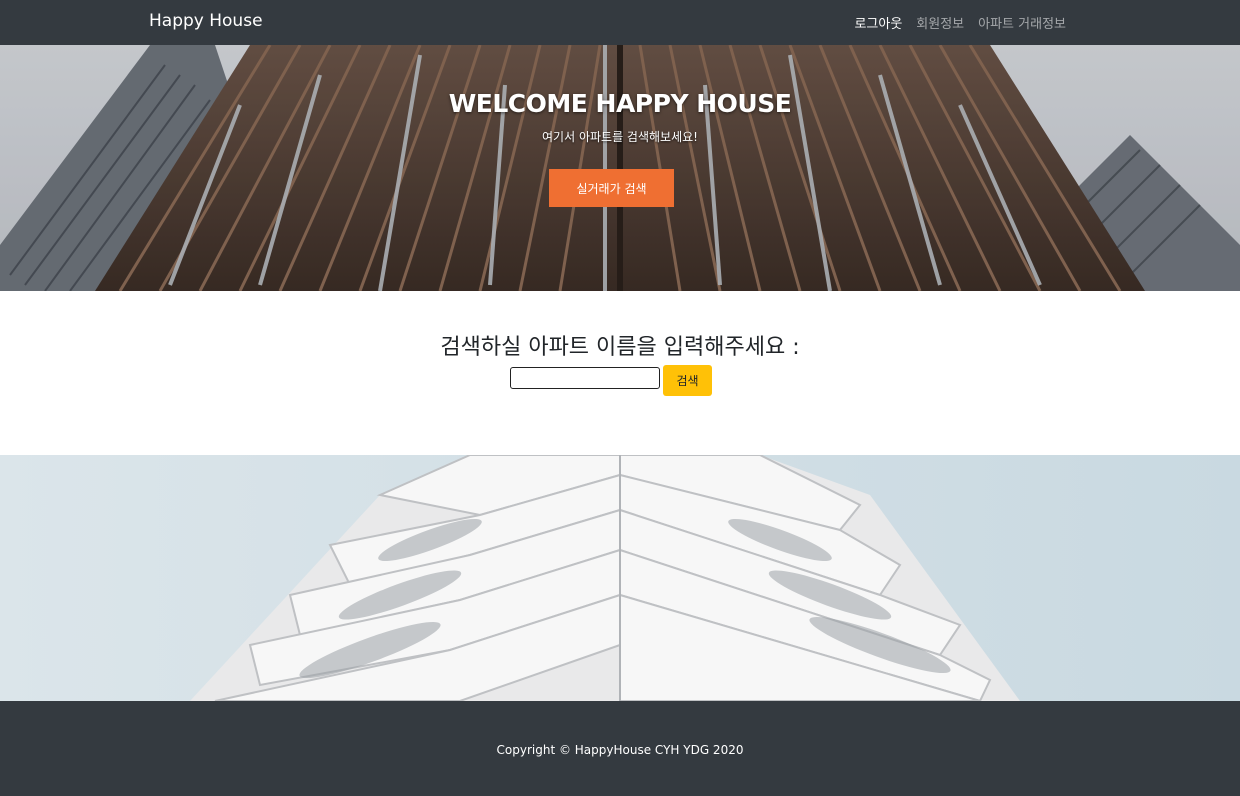  What do you see at coordinates (940, 22) in the screenshot?
I see `nav-member-info-link: 회원정보` at bounding box center [940, 22].